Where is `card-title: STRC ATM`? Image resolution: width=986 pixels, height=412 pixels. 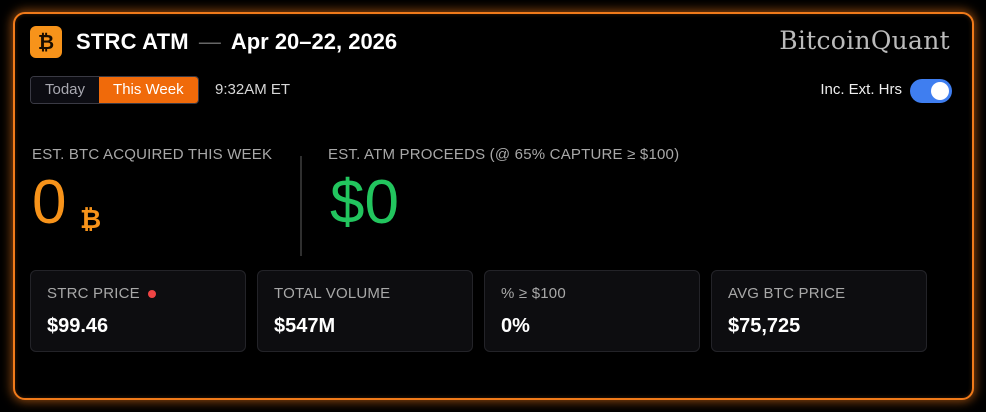 card-title: STRC ATM is located at coordinates (132, 41).